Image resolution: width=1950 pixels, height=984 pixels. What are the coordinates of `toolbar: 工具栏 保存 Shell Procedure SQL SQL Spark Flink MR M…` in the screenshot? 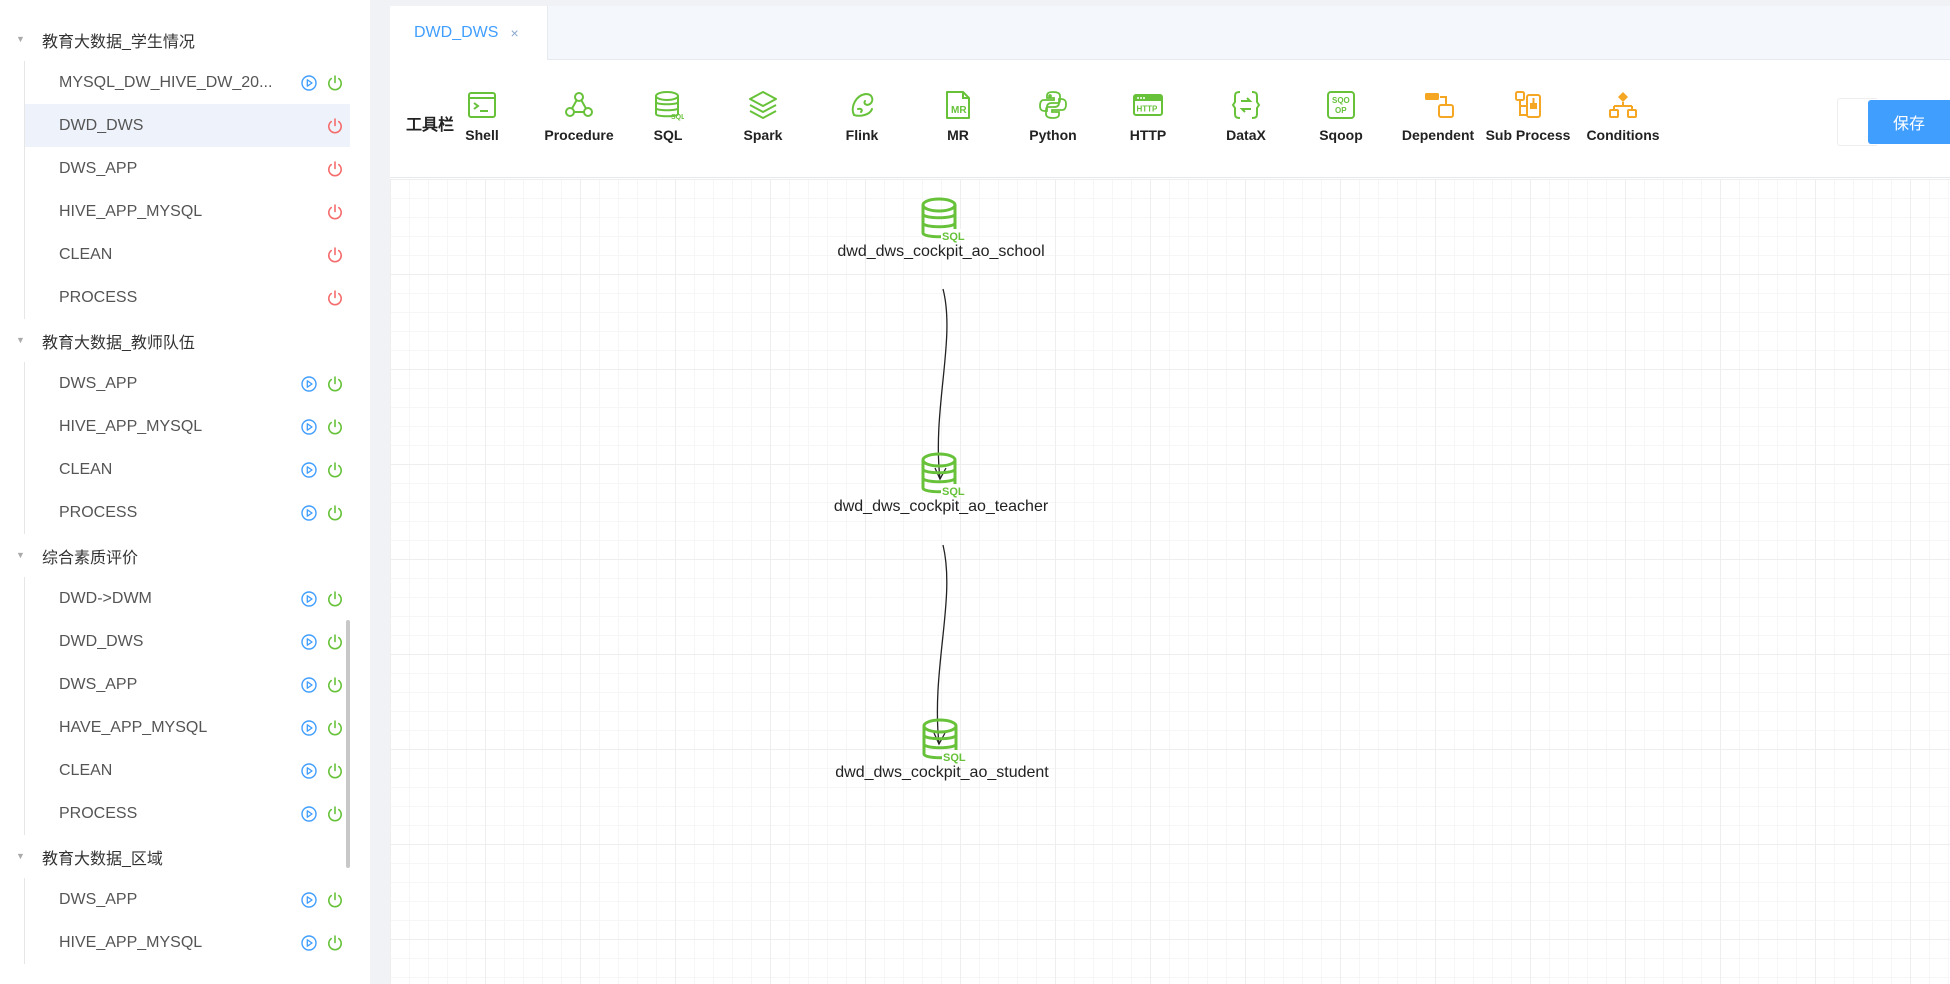 It's located at (1170, 119).